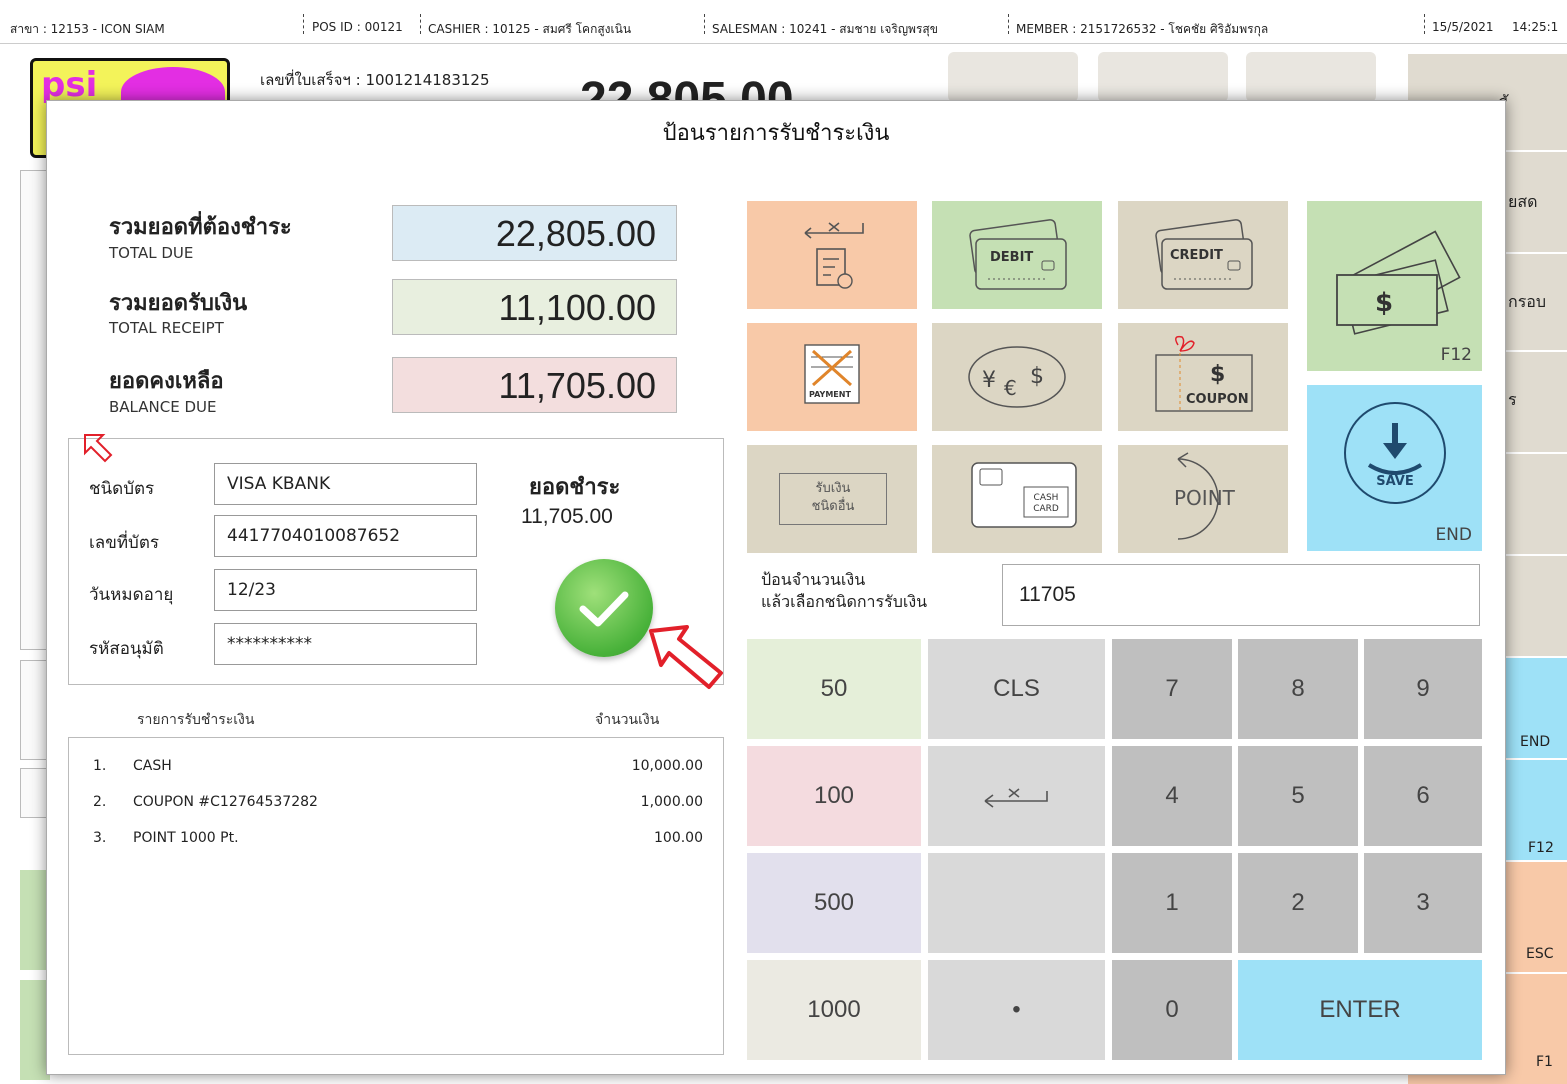 The height and width of the screenshot is (1084, 1567). I want to click on time-text: 14:25:1, so click(1535, 27).